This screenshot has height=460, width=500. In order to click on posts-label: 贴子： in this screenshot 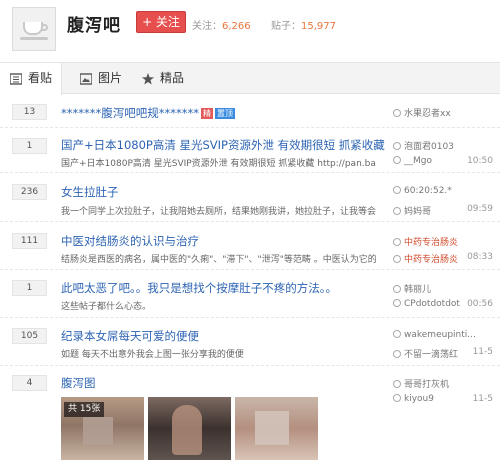, I will do `click(286, 26)`.